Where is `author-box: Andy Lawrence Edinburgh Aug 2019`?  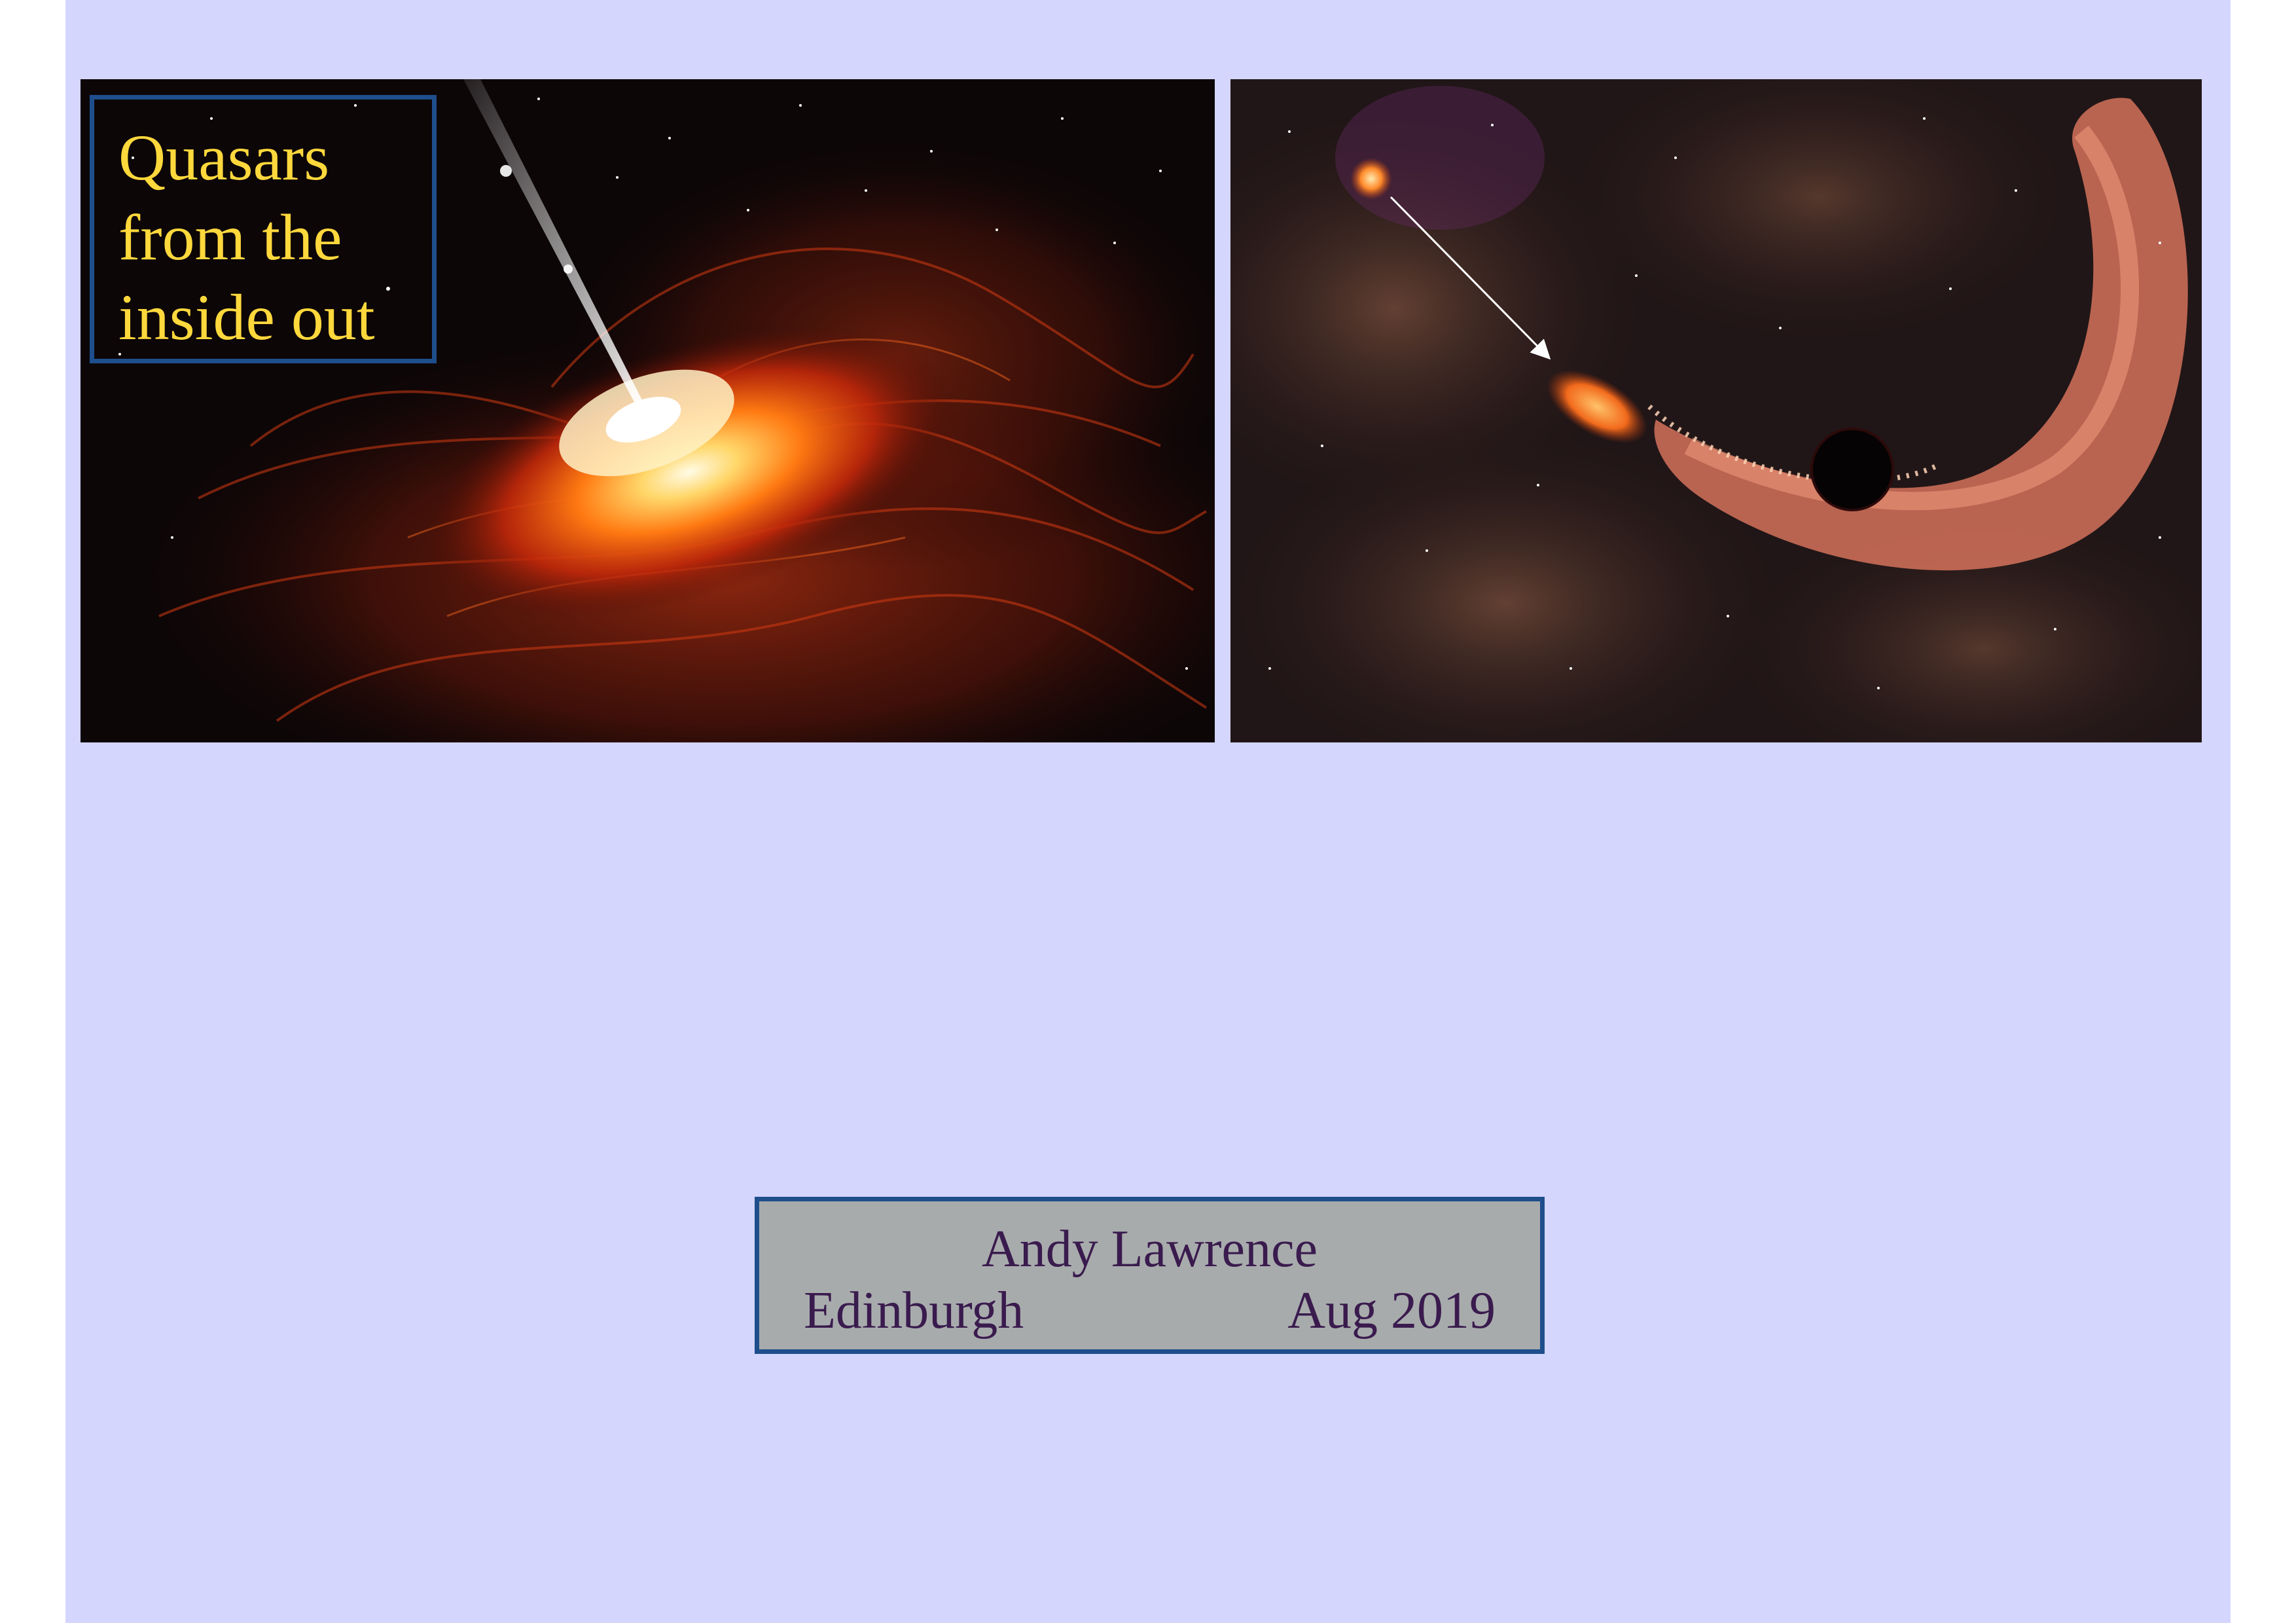 author-box: Andy Lawrence Edinburgh Aug 2019 is located at coordinates (1150, 1275).